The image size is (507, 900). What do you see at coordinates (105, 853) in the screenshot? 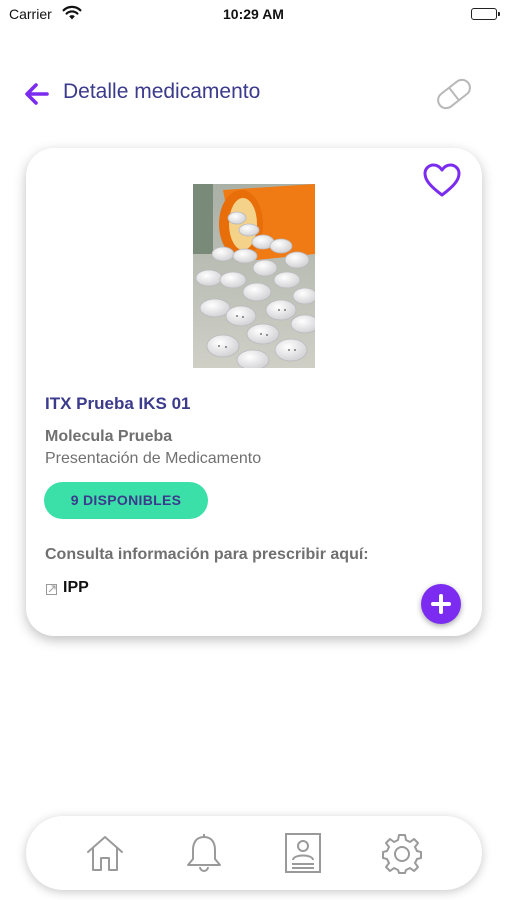
I see `home-icon` at bounding box center [105, 853].